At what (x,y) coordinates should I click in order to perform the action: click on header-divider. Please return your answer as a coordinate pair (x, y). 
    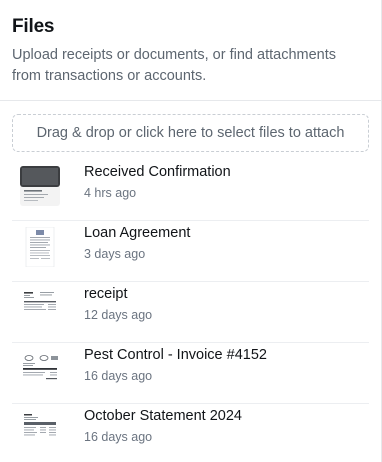
    Looking at the image, I should click on (190, 100).